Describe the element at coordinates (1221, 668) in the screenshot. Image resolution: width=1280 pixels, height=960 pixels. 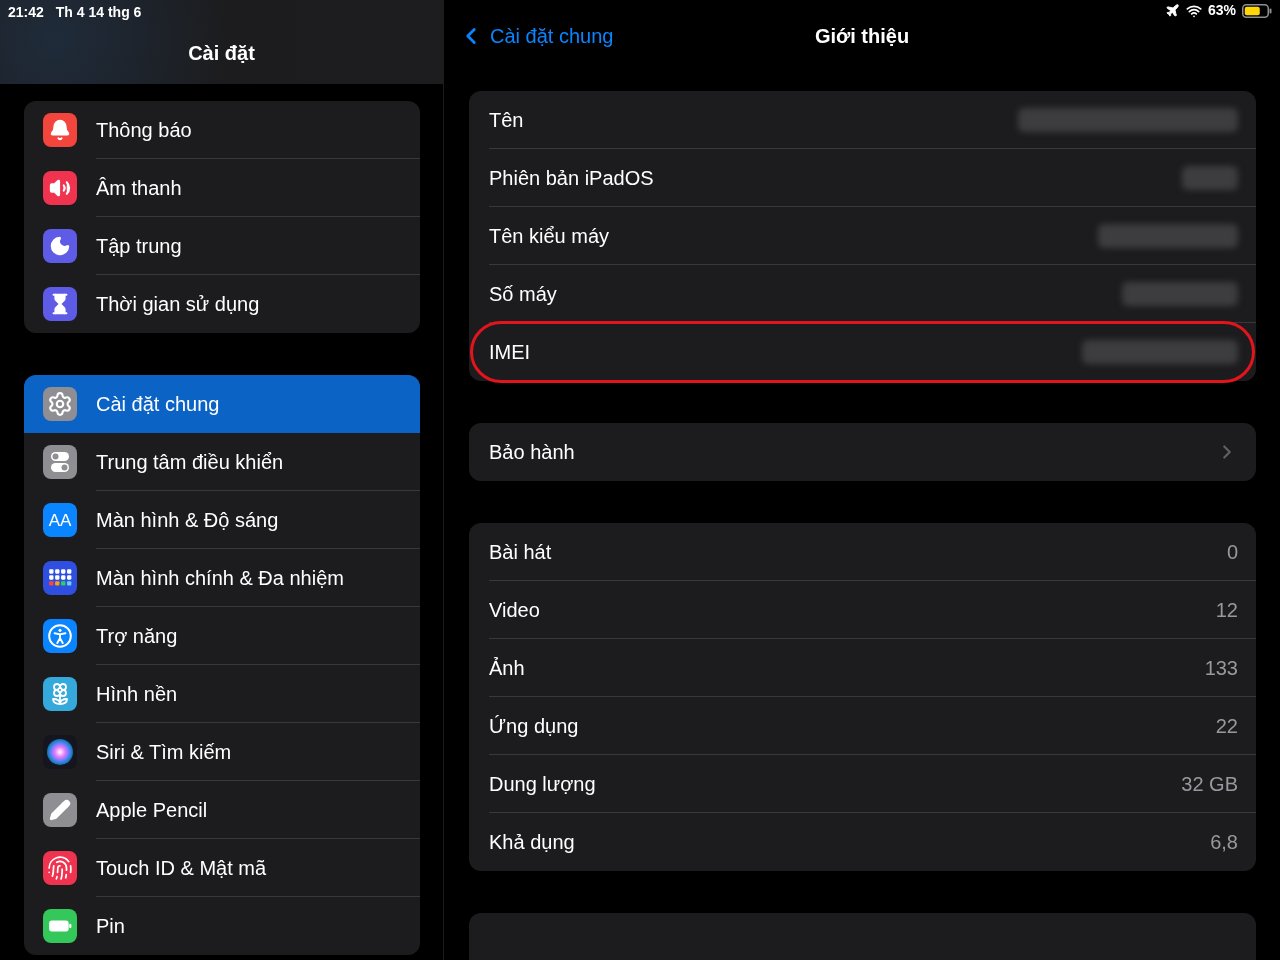
I see `row-value: 133` at that location.